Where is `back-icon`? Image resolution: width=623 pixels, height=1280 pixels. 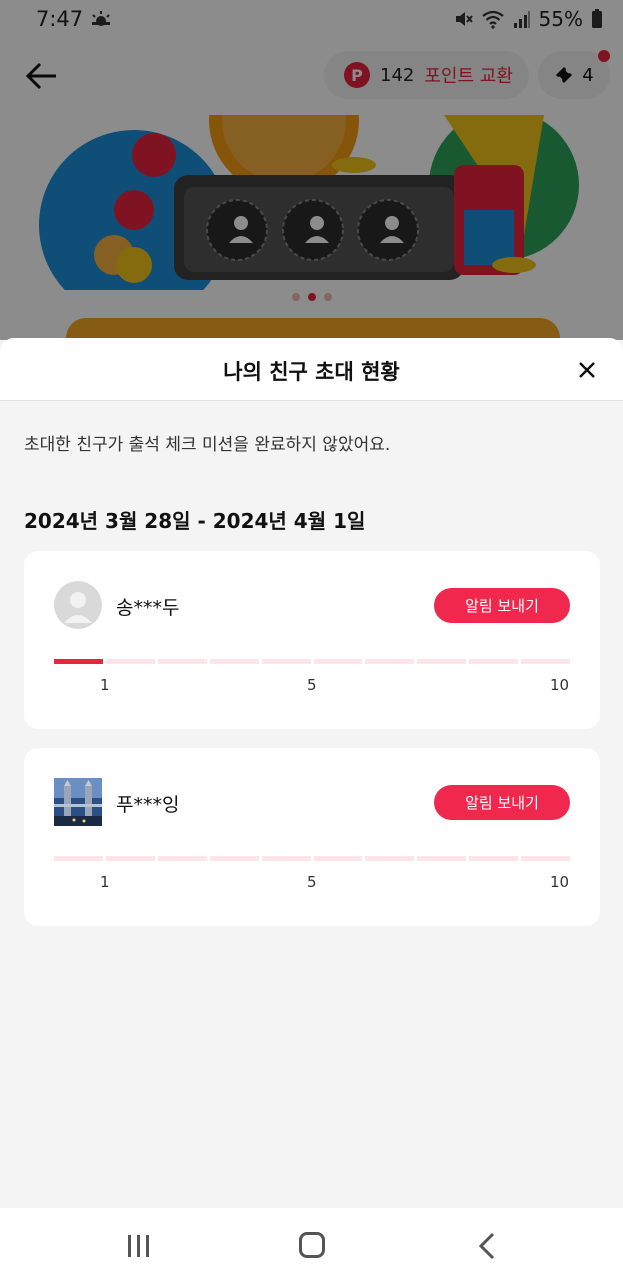
back-icon is located at coordinates (487, 1246).